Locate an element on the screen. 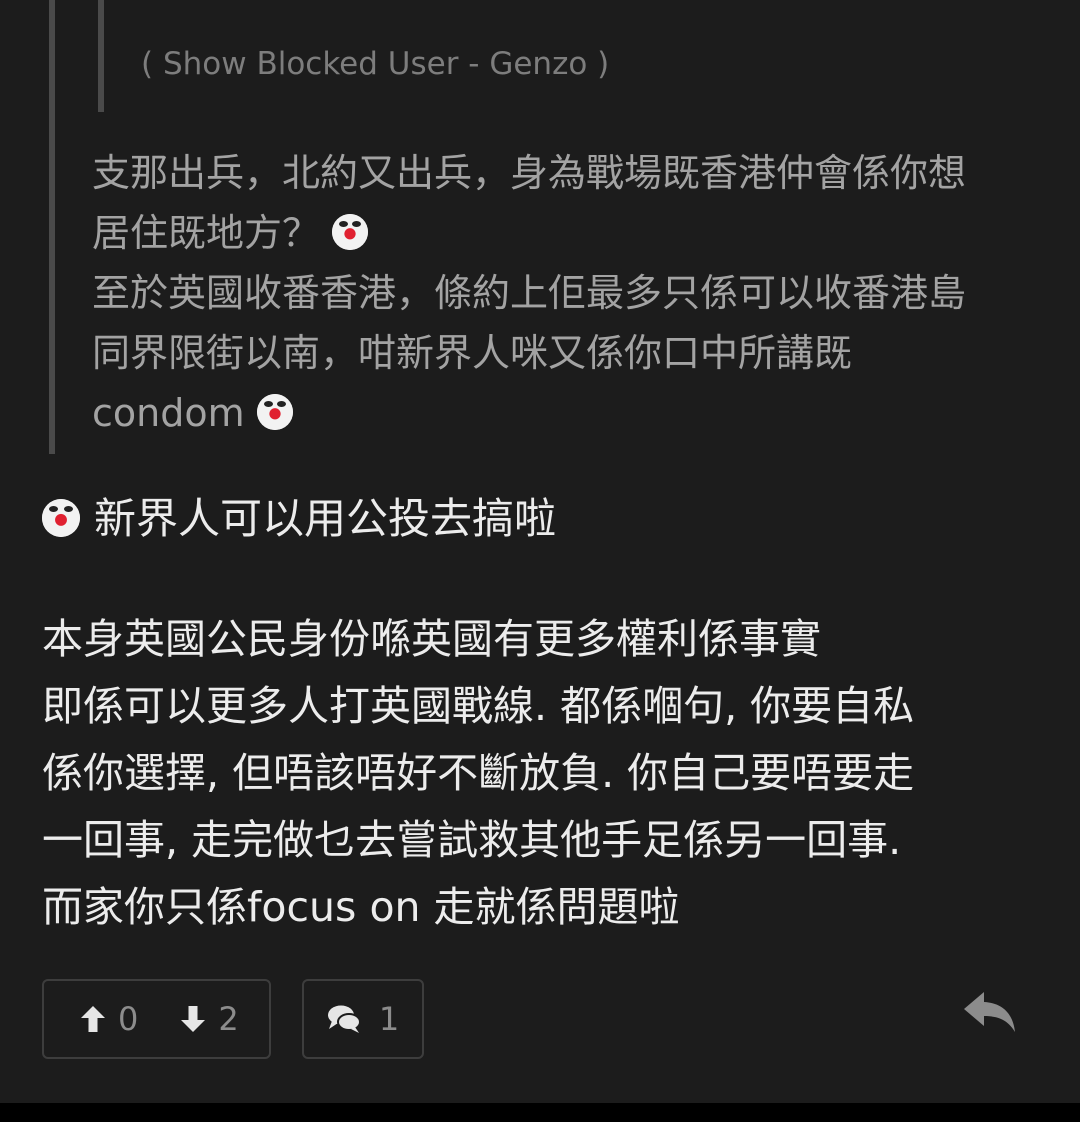  upvote-button: 0 is located at coordinates (109, 1019).